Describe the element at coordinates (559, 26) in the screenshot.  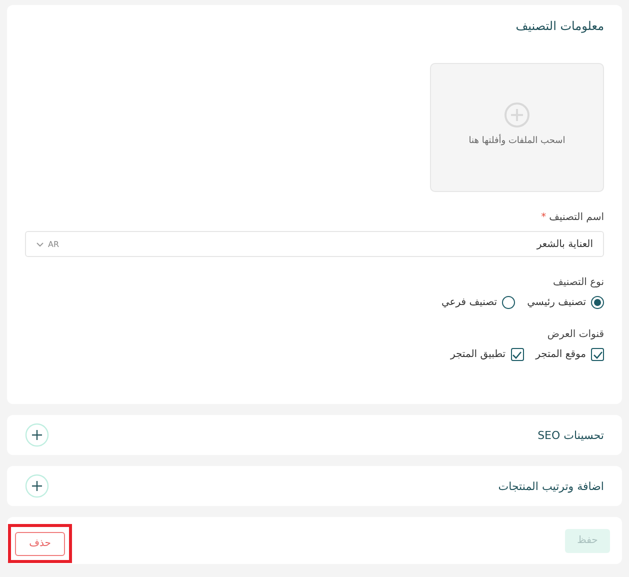
I see `section-title: معلومات التصنيف` at that location.